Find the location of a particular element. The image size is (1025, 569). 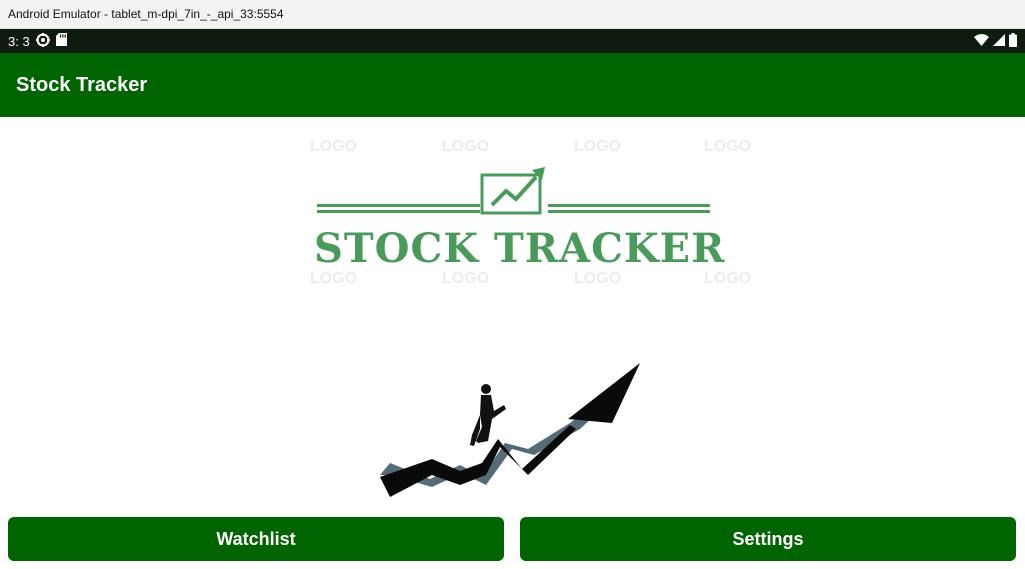

cell-signal-icon is located at coordinates (999, 41).